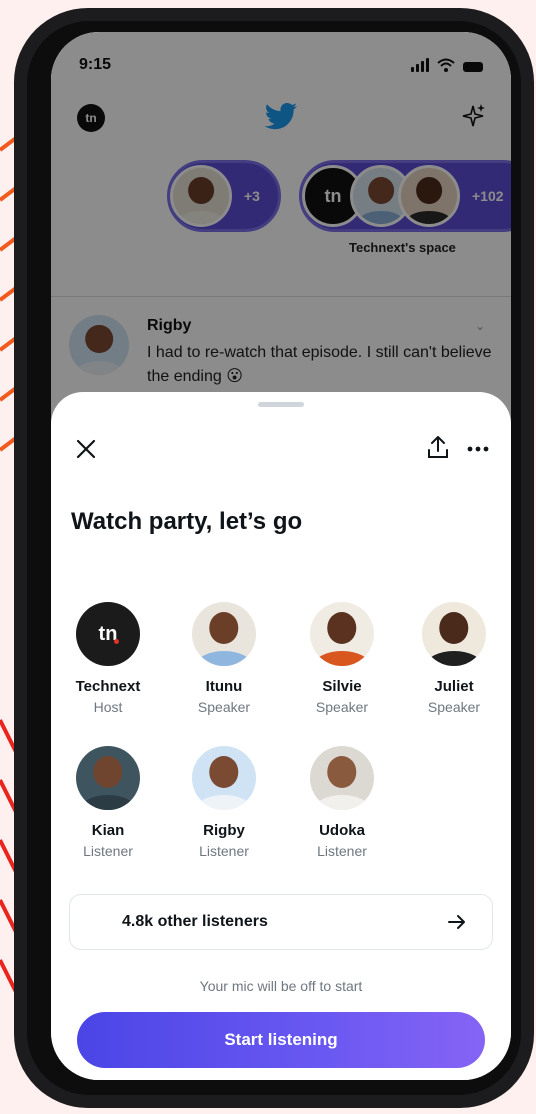 This screenshot has height=1114, width=536. I want to click on space-title: Watch party, let’s go, so click(187, 521).